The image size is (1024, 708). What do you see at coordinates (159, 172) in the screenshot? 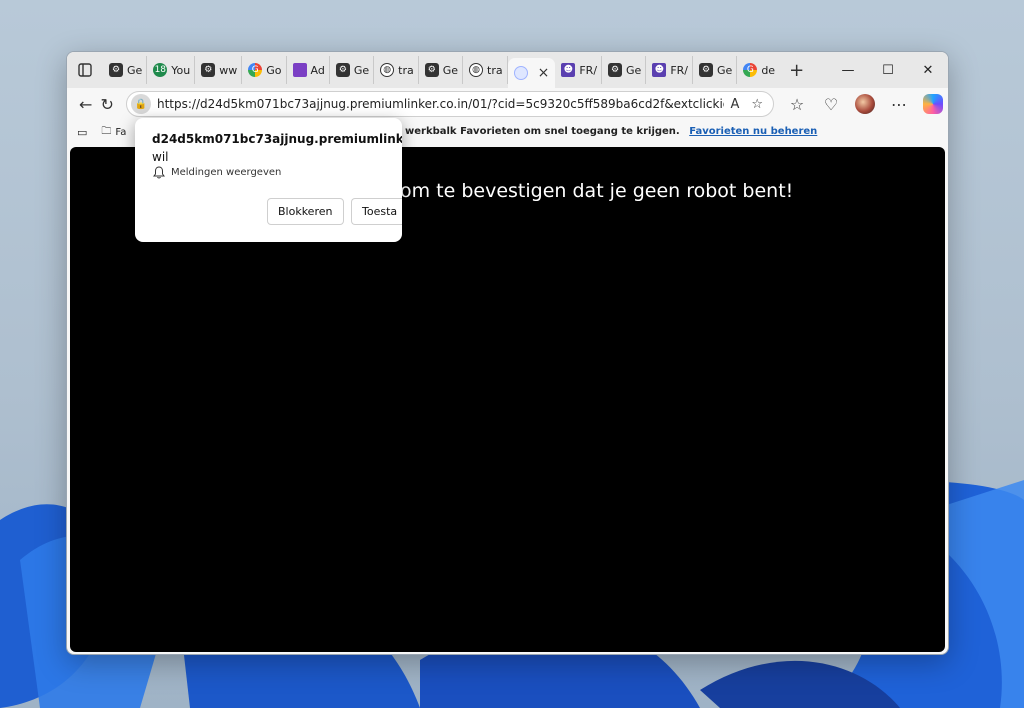
I see `bell-icon` at bounding box center [159, 172].